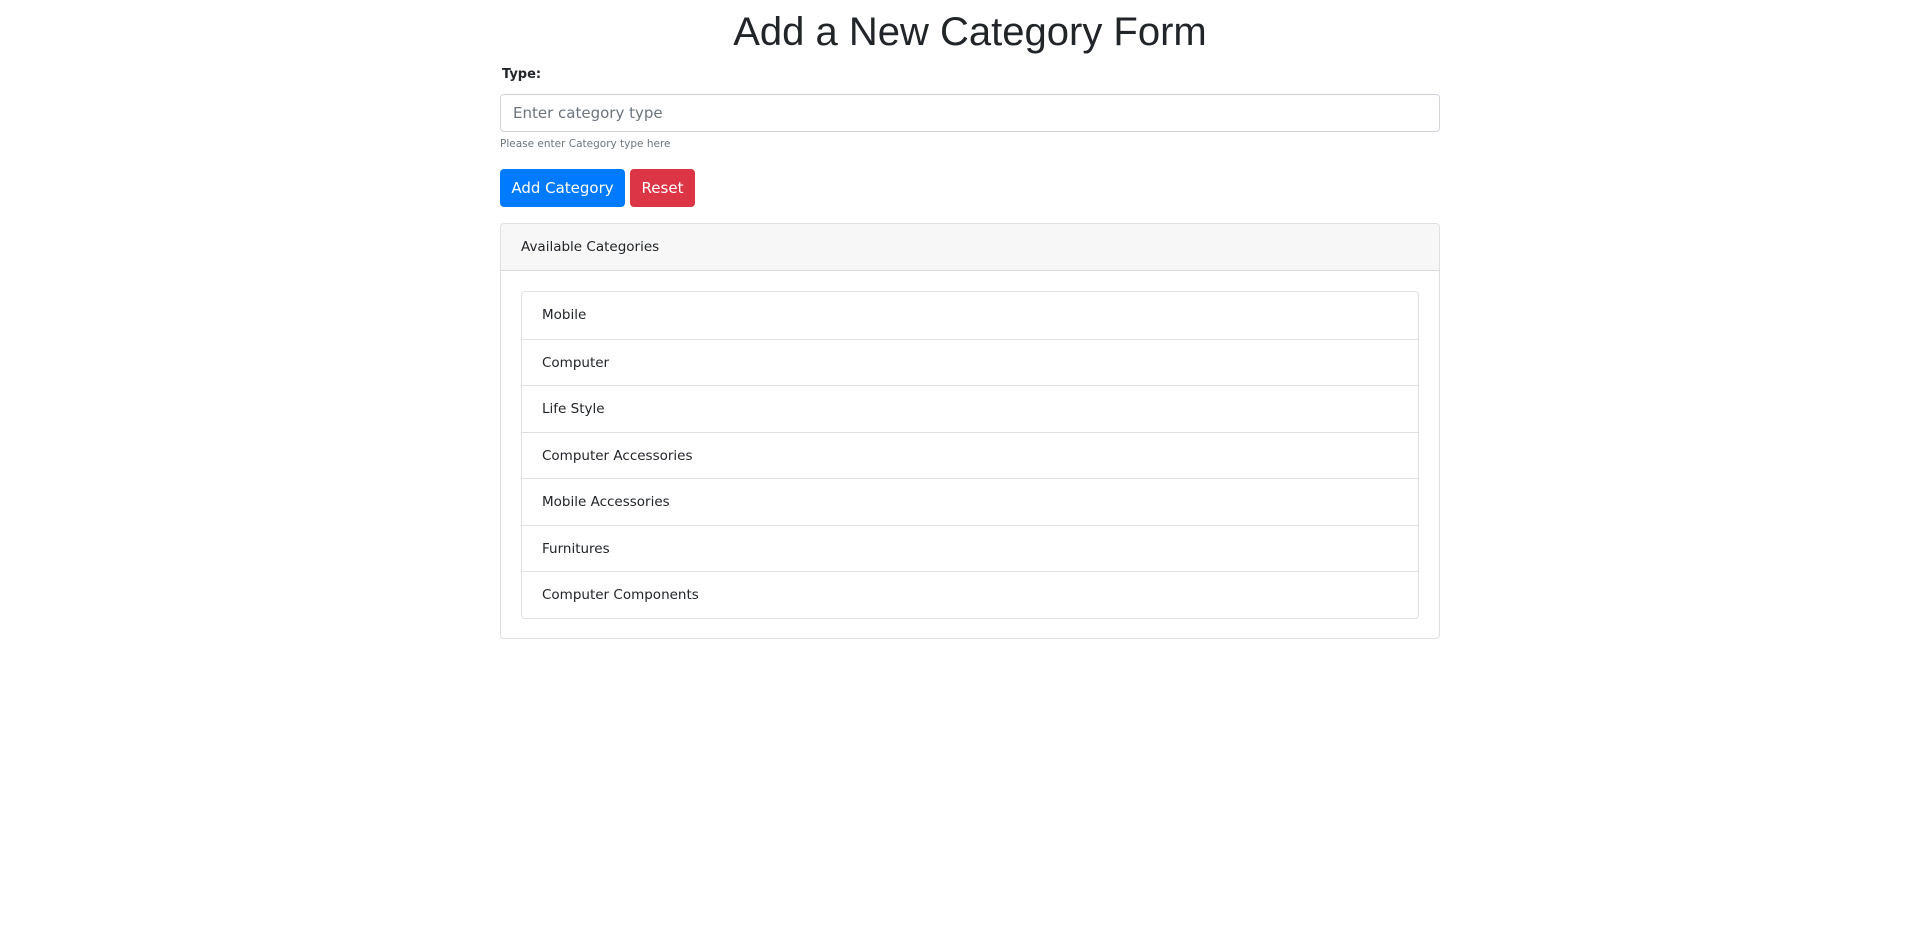  What do you see at coordinates (970, 548) in the screenshot?
I see `category-list-item: Furnitures` at bounding box center [970, 548].